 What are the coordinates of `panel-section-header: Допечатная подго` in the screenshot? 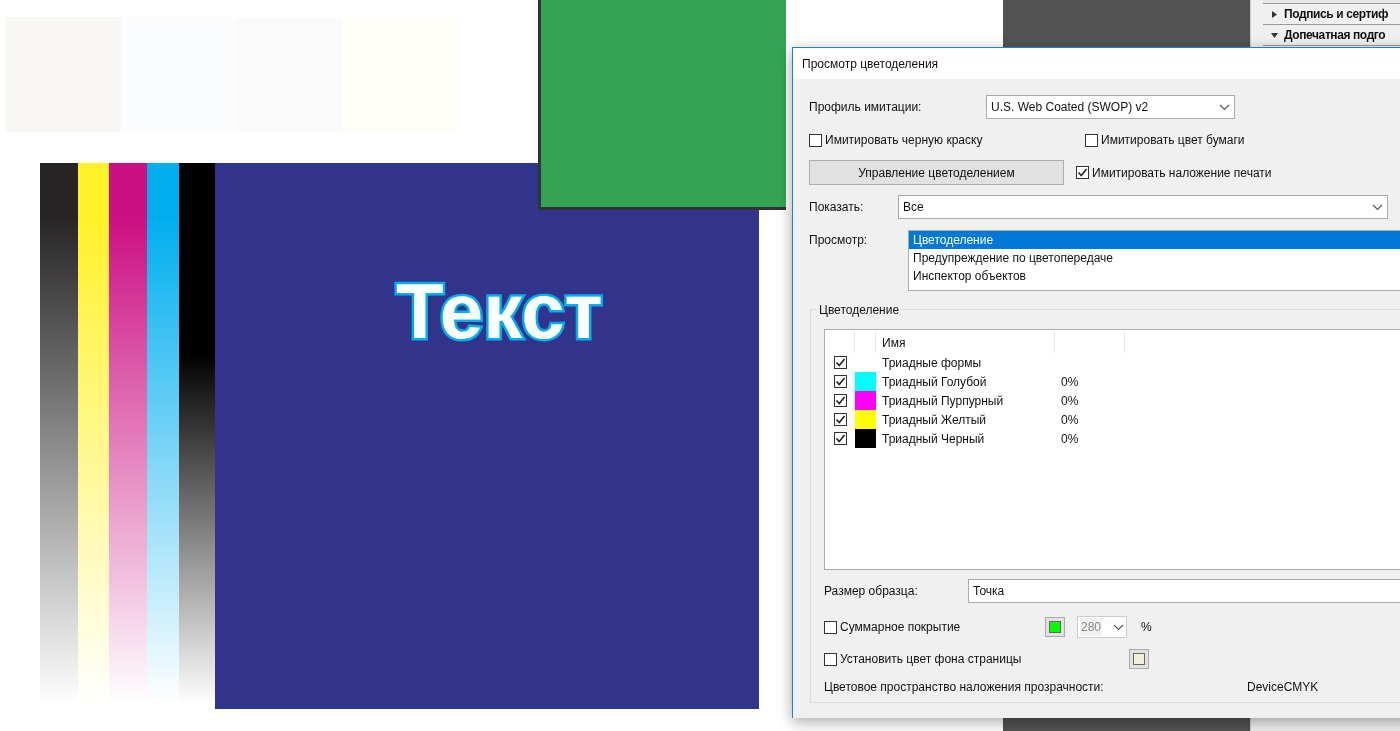 It's located at (1331, 35).